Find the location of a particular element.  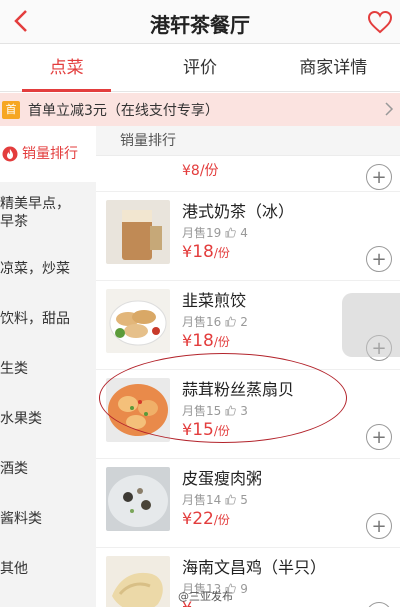

list-item: 蒜茸粉丝蒸扇贝 月售15 3 ¥15/份 + is located at coordinates (248, 414).